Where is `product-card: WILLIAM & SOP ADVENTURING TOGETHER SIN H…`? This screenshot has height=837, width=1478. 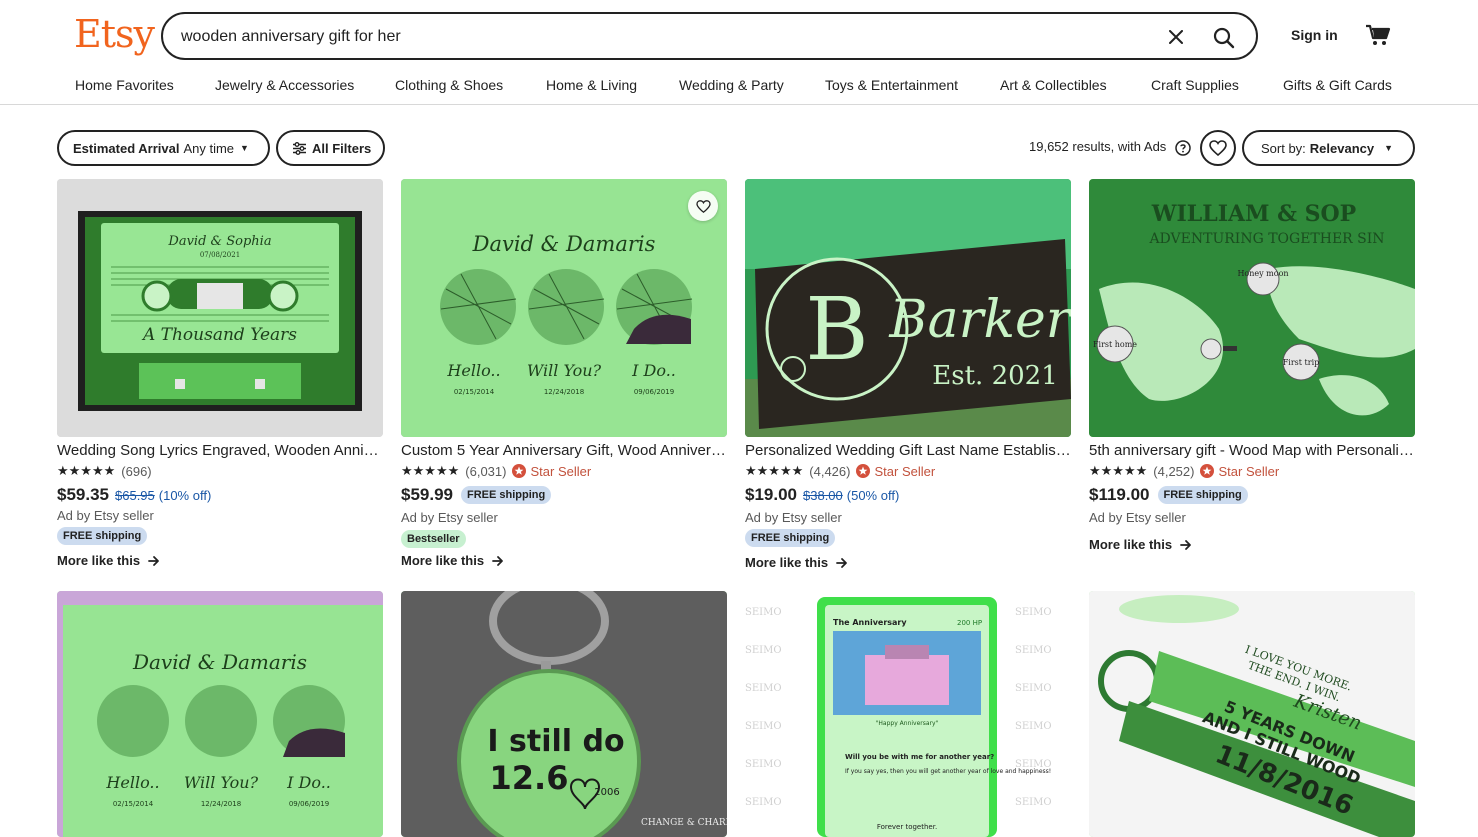
product-card: WILLIAM & SOP ADVENTURING TOGETHER SIN H… is located at coordinates (1252, 379).